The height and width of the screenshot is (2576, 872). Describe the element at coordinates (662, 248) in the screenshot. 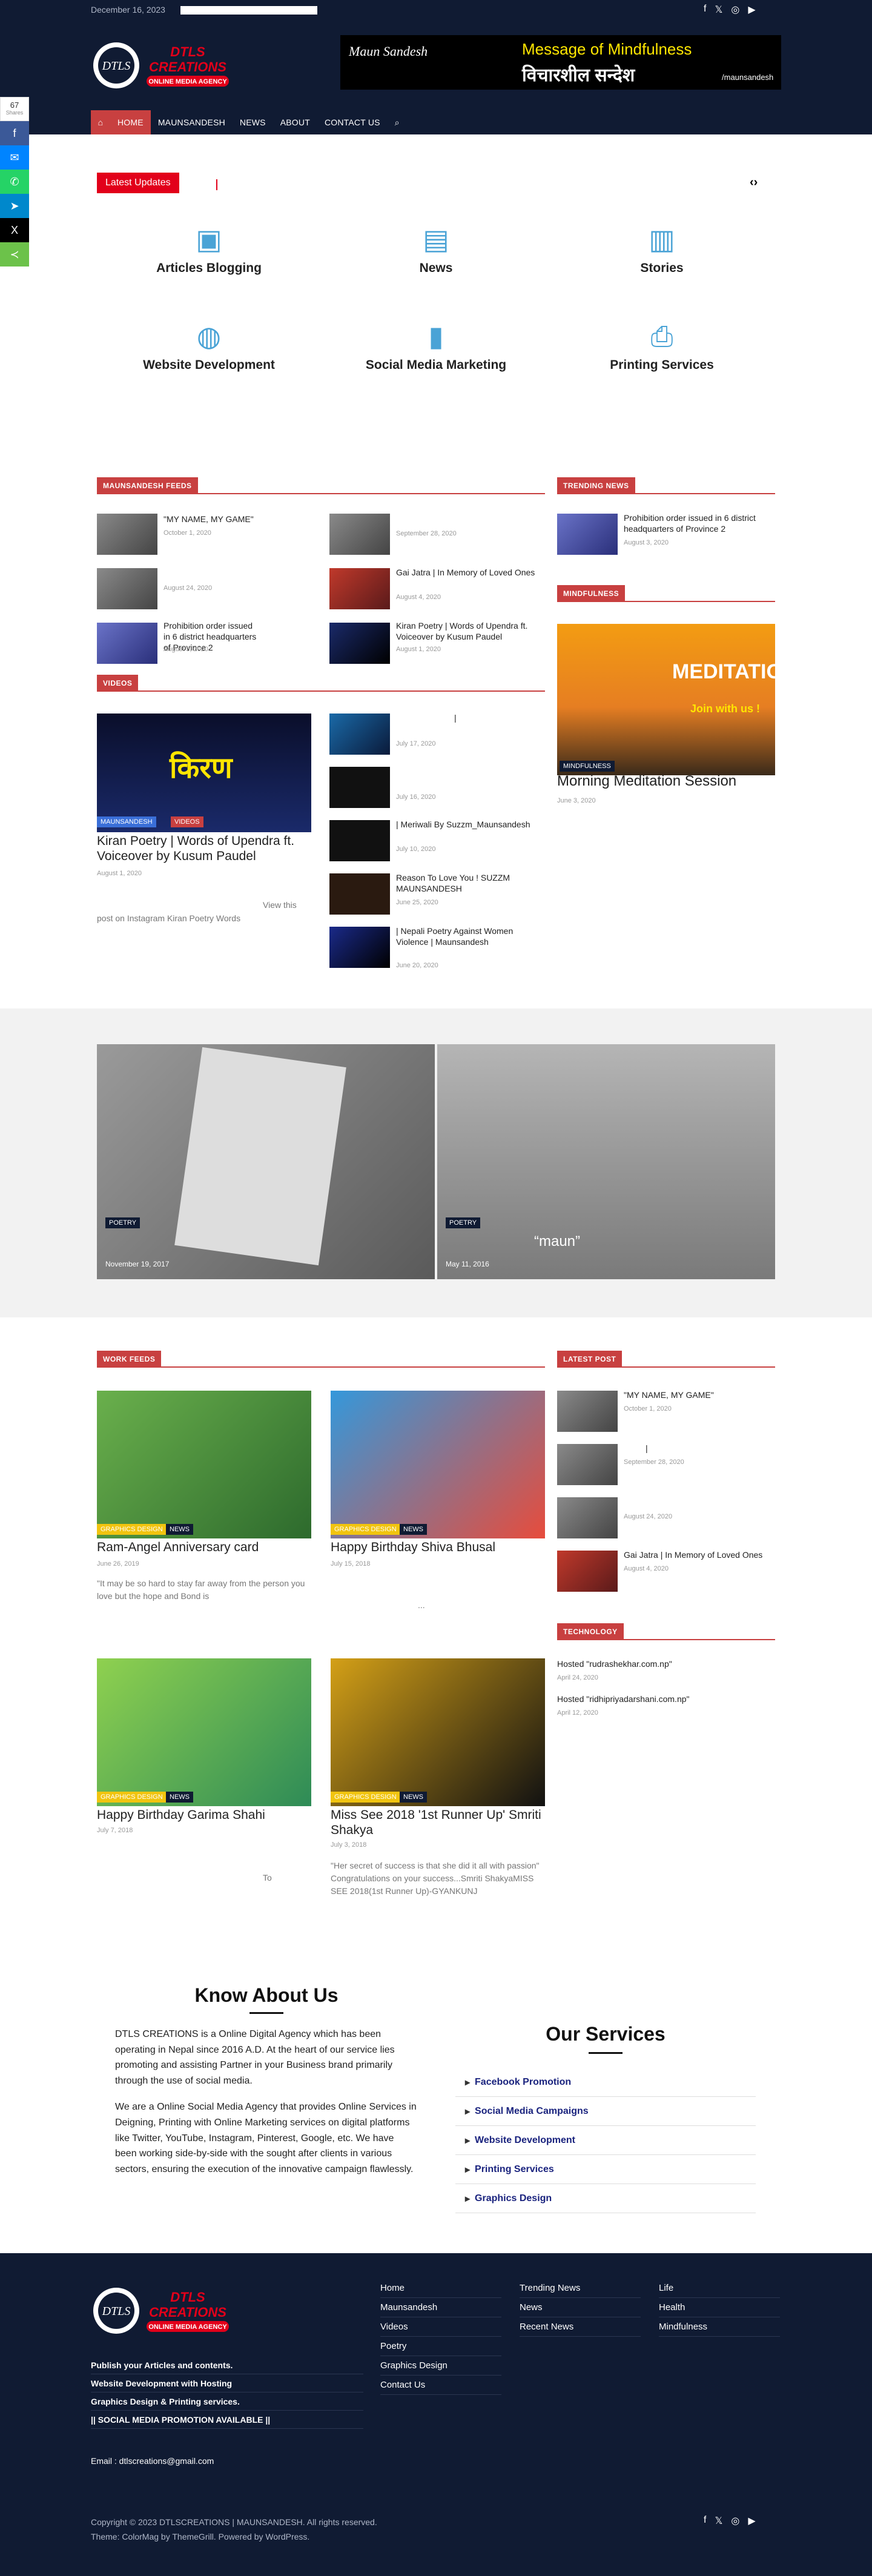

I see `service-stories: ▥ Stories` at that location.